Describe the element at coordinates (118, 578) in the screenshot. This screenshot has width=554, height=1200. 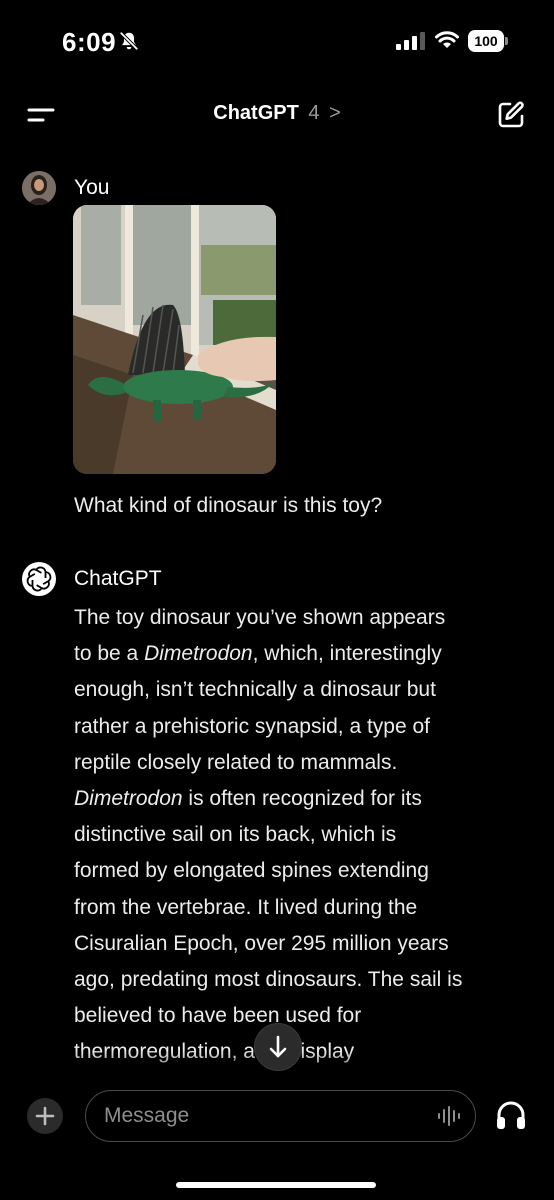
I see `assistant-sender-name: ChatGPT` at that location.